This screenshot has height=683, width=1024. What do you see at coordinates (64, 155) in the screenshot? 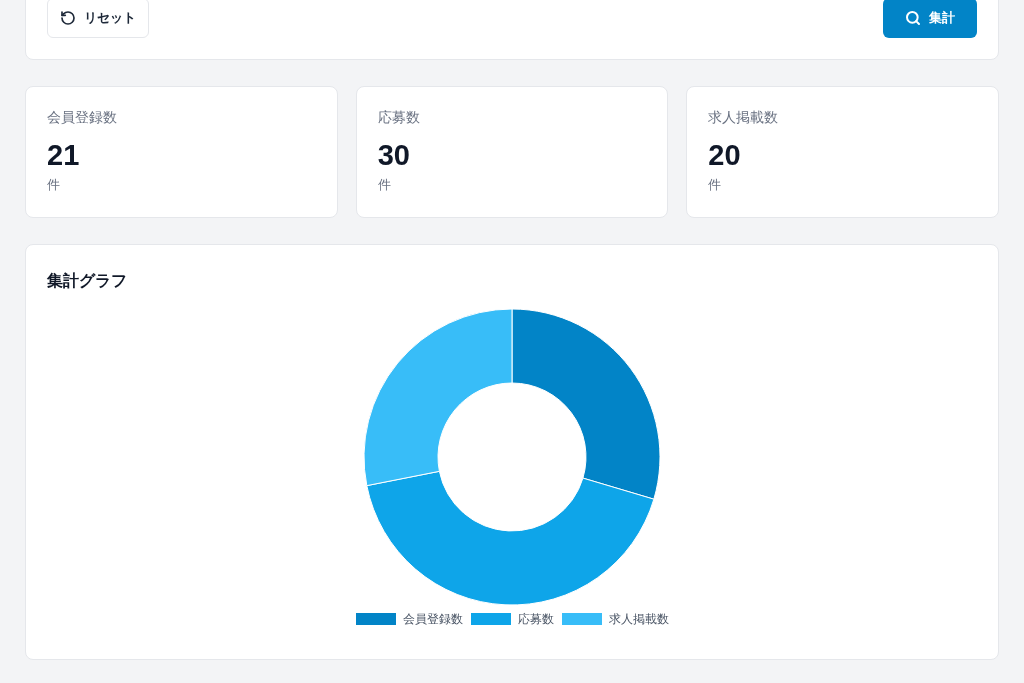
I see `stat-value: 21` at bounding box center [64, 155].